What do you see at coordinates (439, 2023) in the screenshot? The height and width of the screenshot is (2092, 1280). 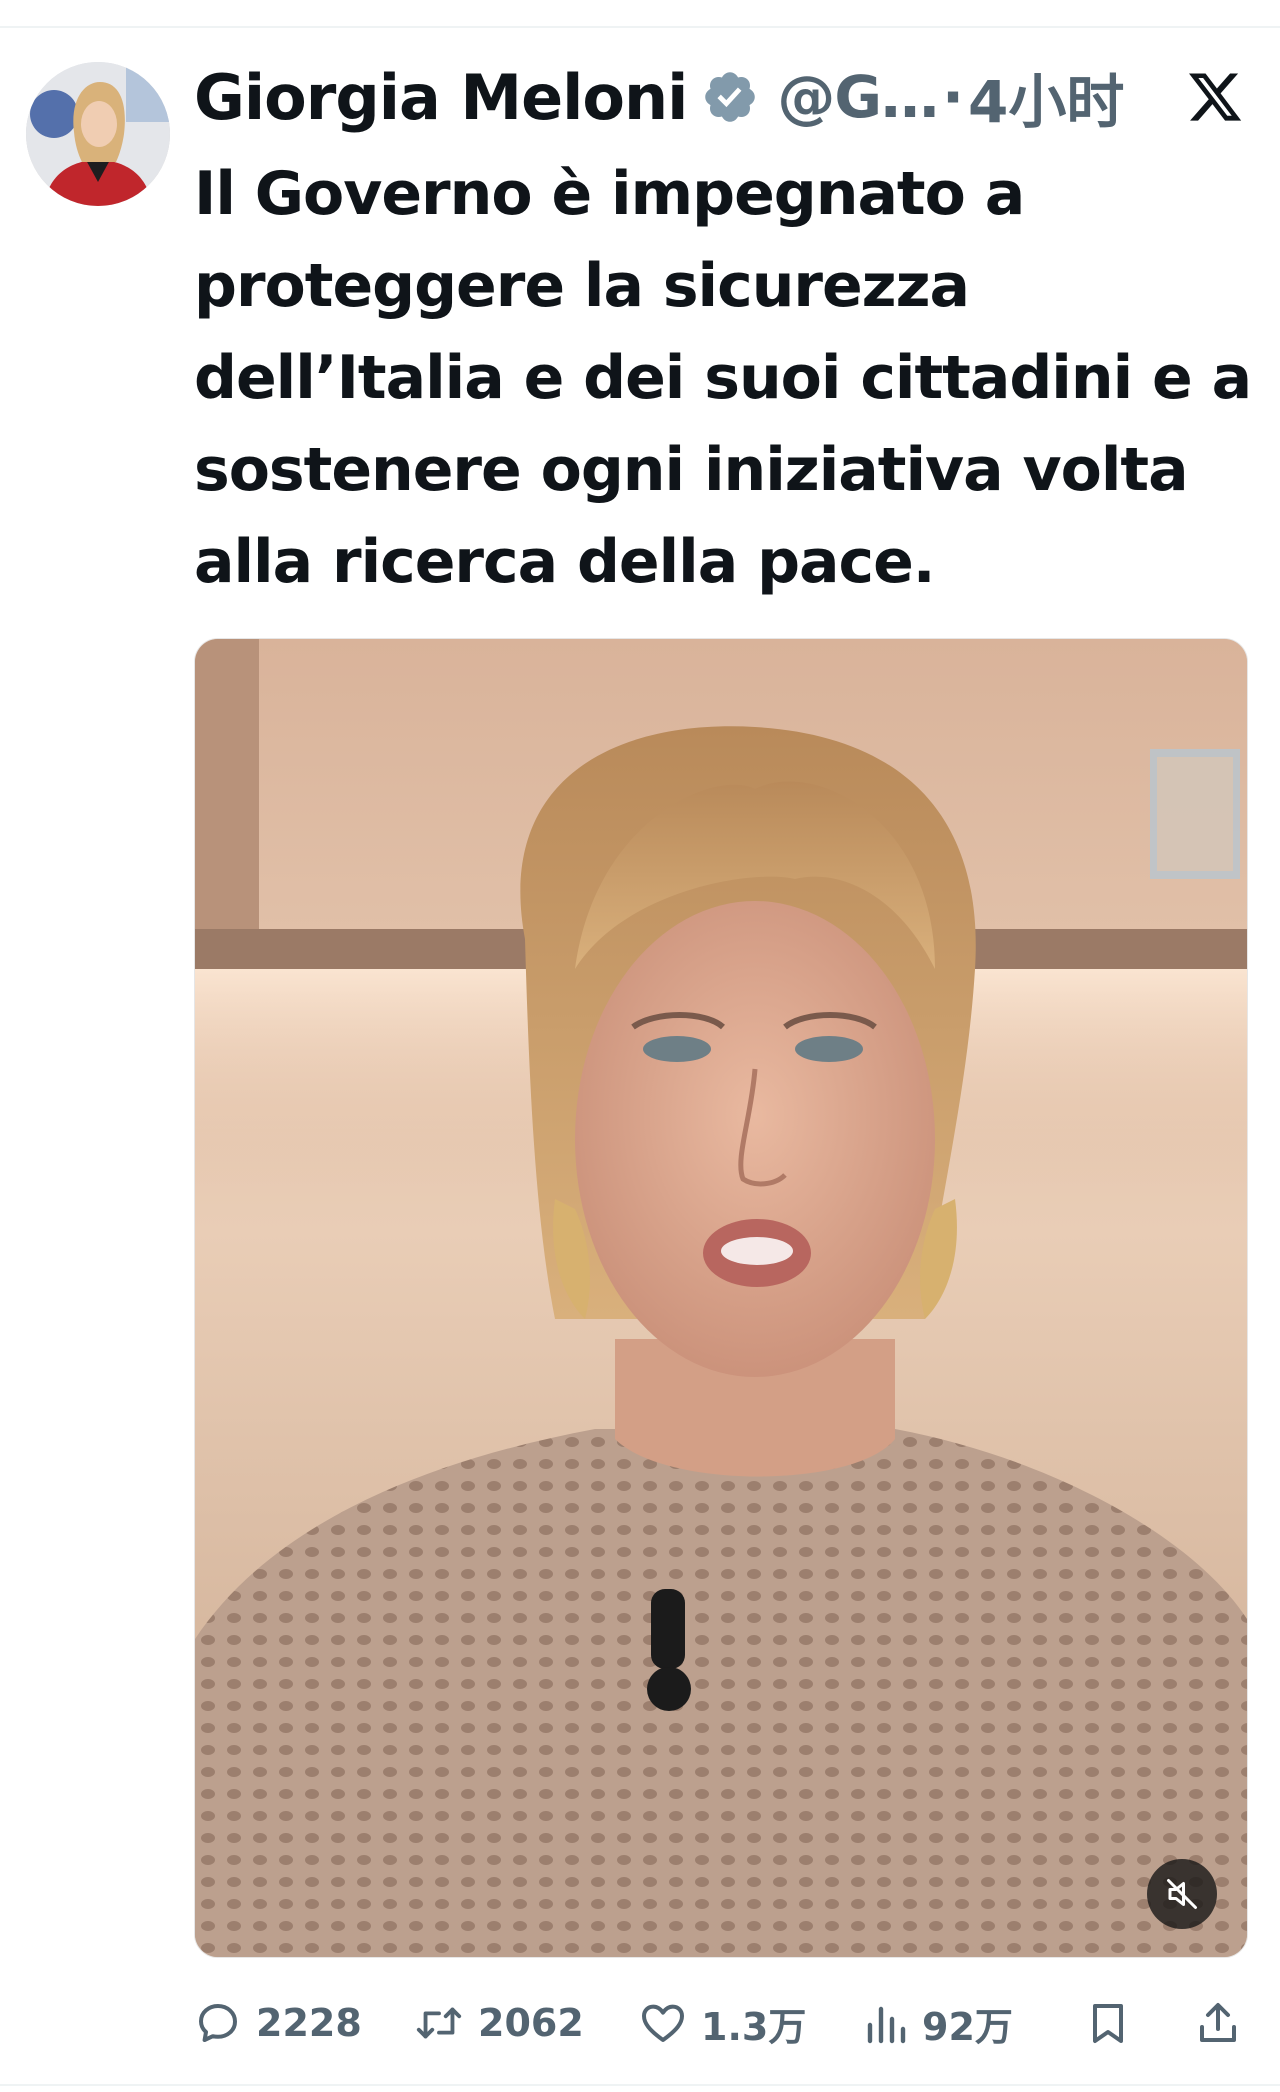 I see `repost-arrows-icon` at bounding box center [439, 2023].